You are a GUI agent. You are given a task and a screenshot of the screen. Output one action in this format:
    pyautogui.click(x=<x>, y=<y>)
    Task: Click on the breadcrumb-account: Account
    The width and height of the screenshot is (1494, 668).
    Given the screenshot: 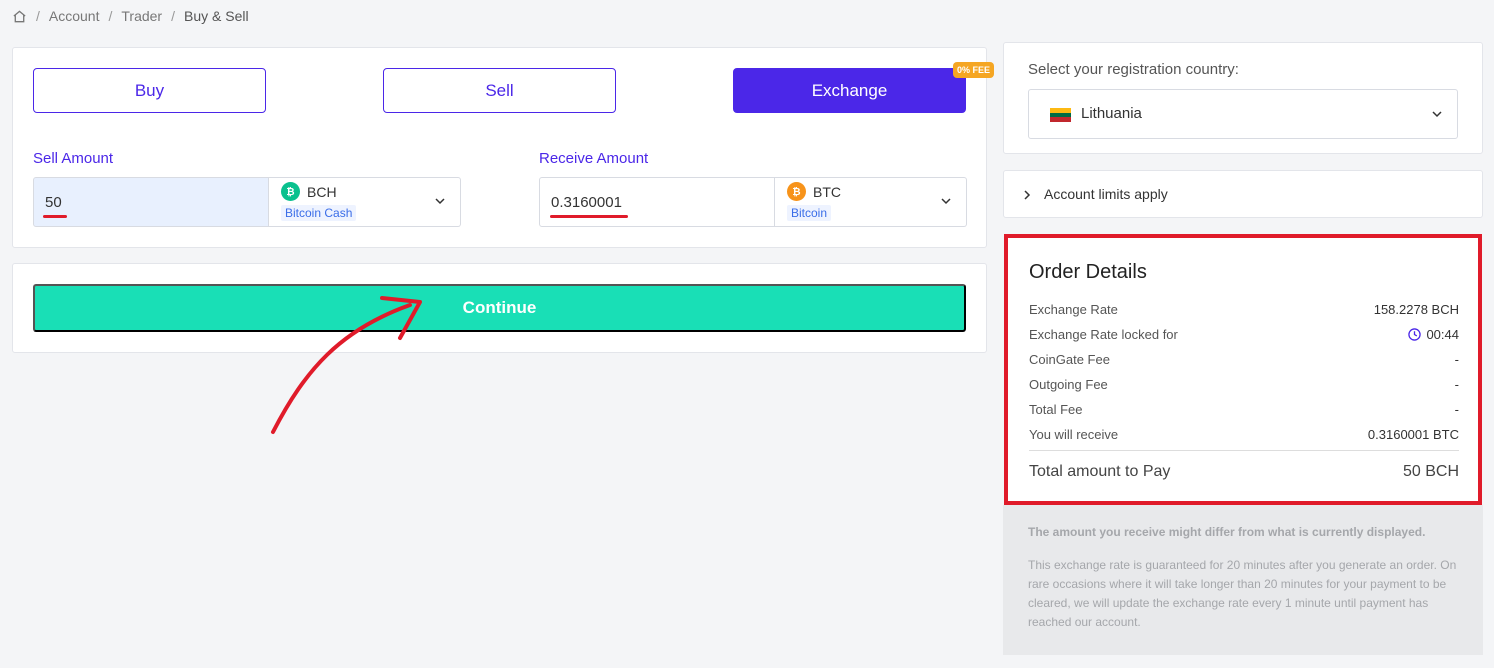 What is the action you would take?
    pyautogui.click(x=74, y=16)
    